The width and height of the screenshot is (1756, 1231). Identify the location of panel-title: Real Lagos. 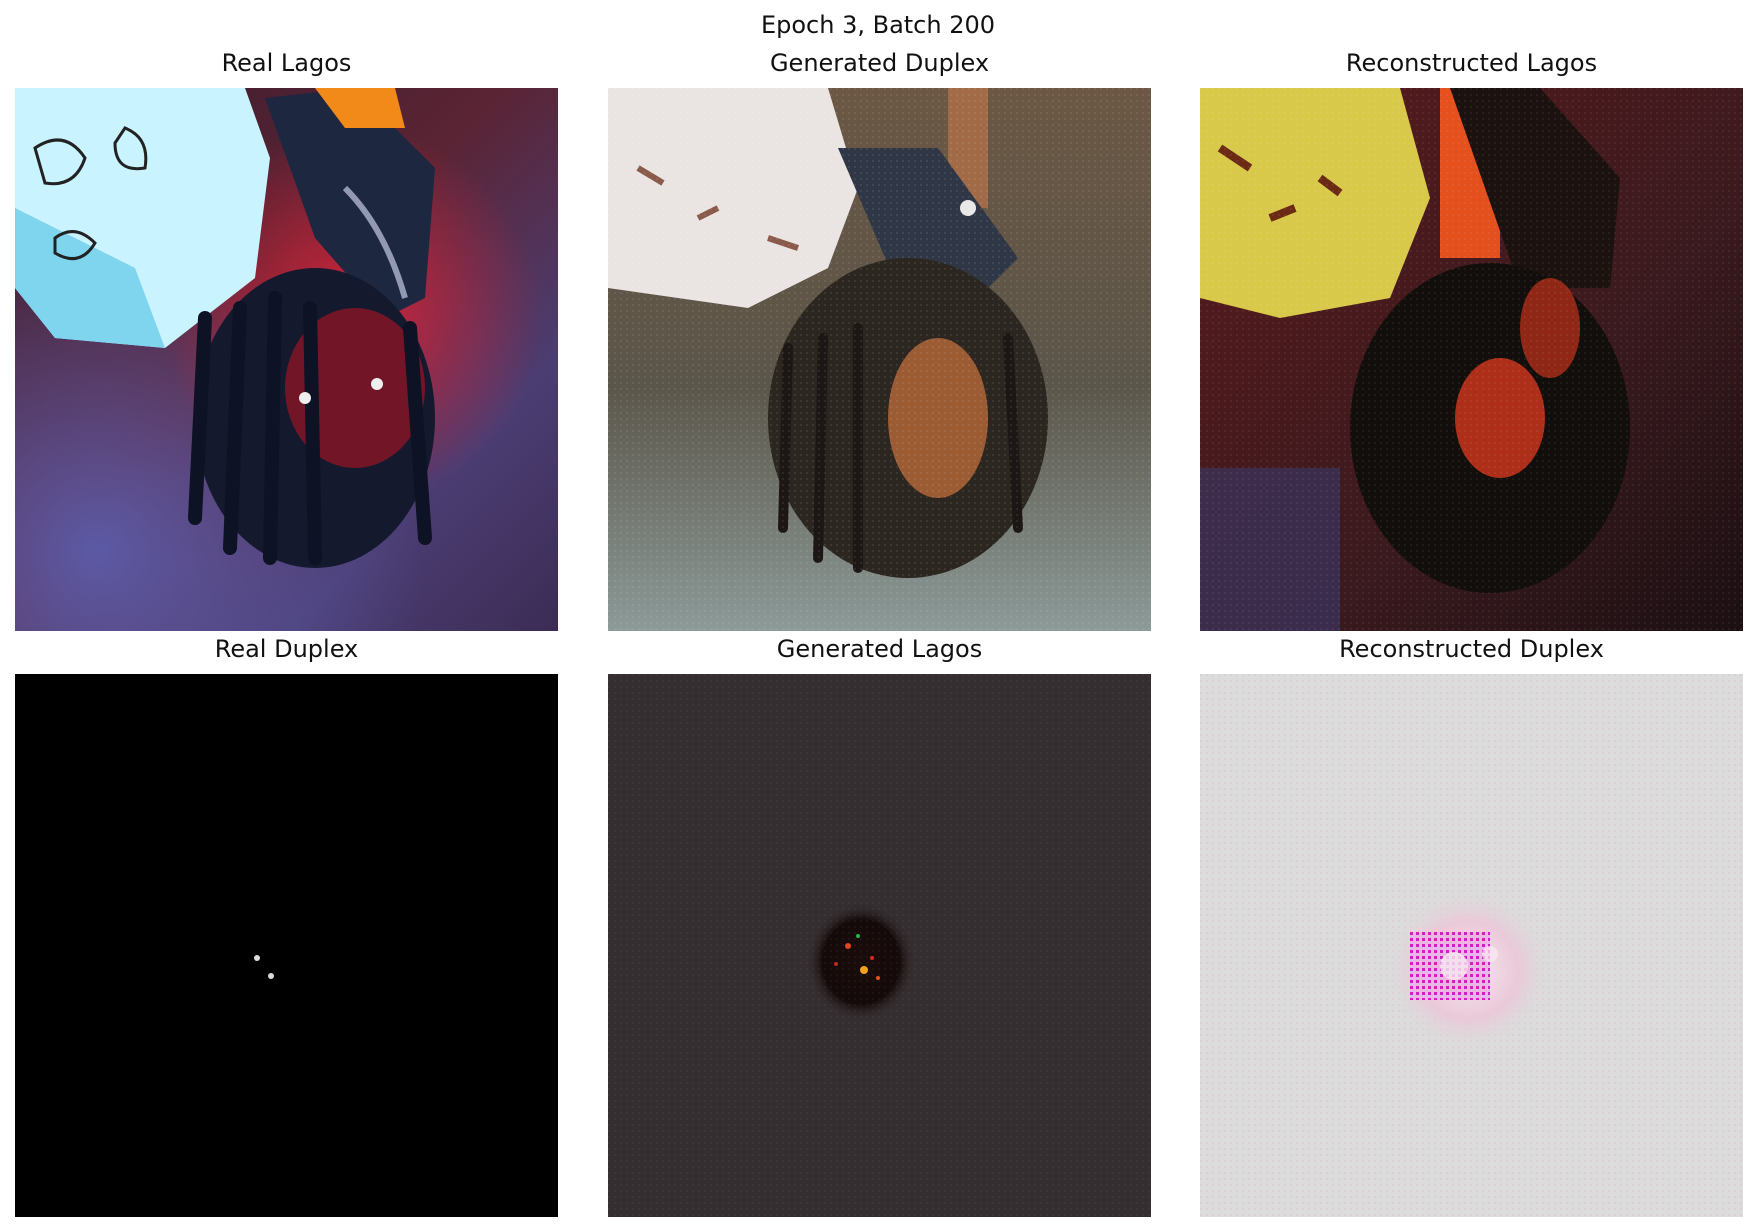
(286, 63).